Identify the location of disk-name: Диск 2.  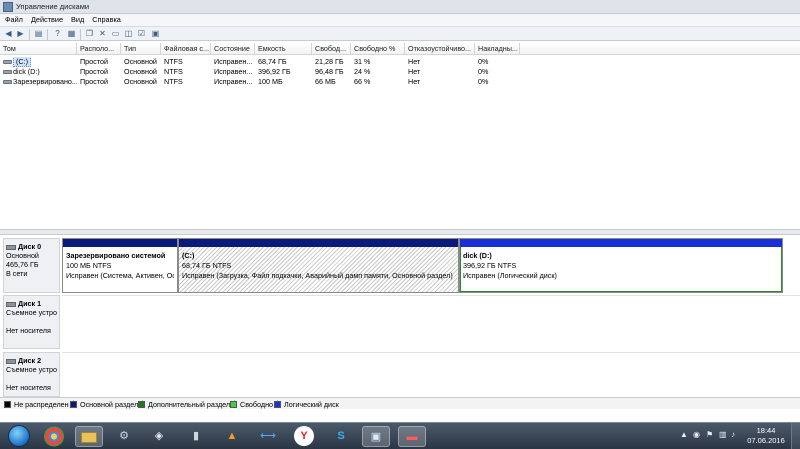
(30, 360).